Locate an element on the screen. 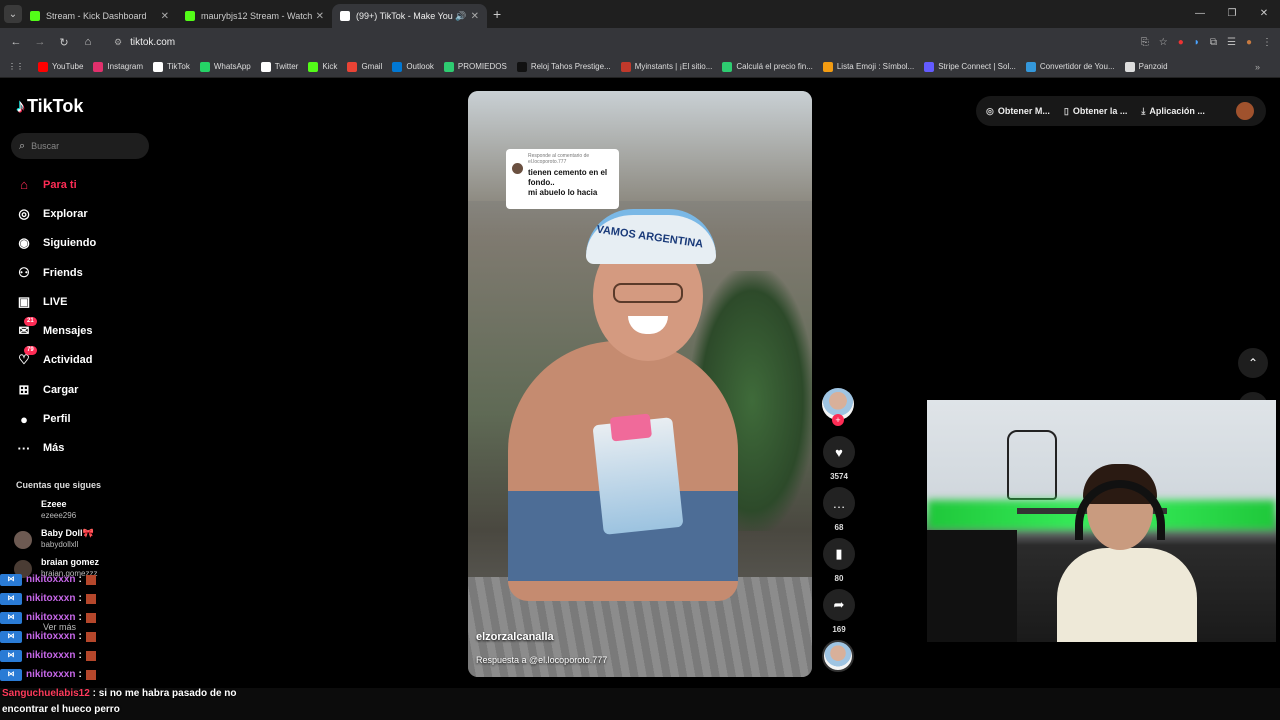  browser-tab: maurybjs12 Stream - Watch Live ✕ is located at coordinates (254, 16).